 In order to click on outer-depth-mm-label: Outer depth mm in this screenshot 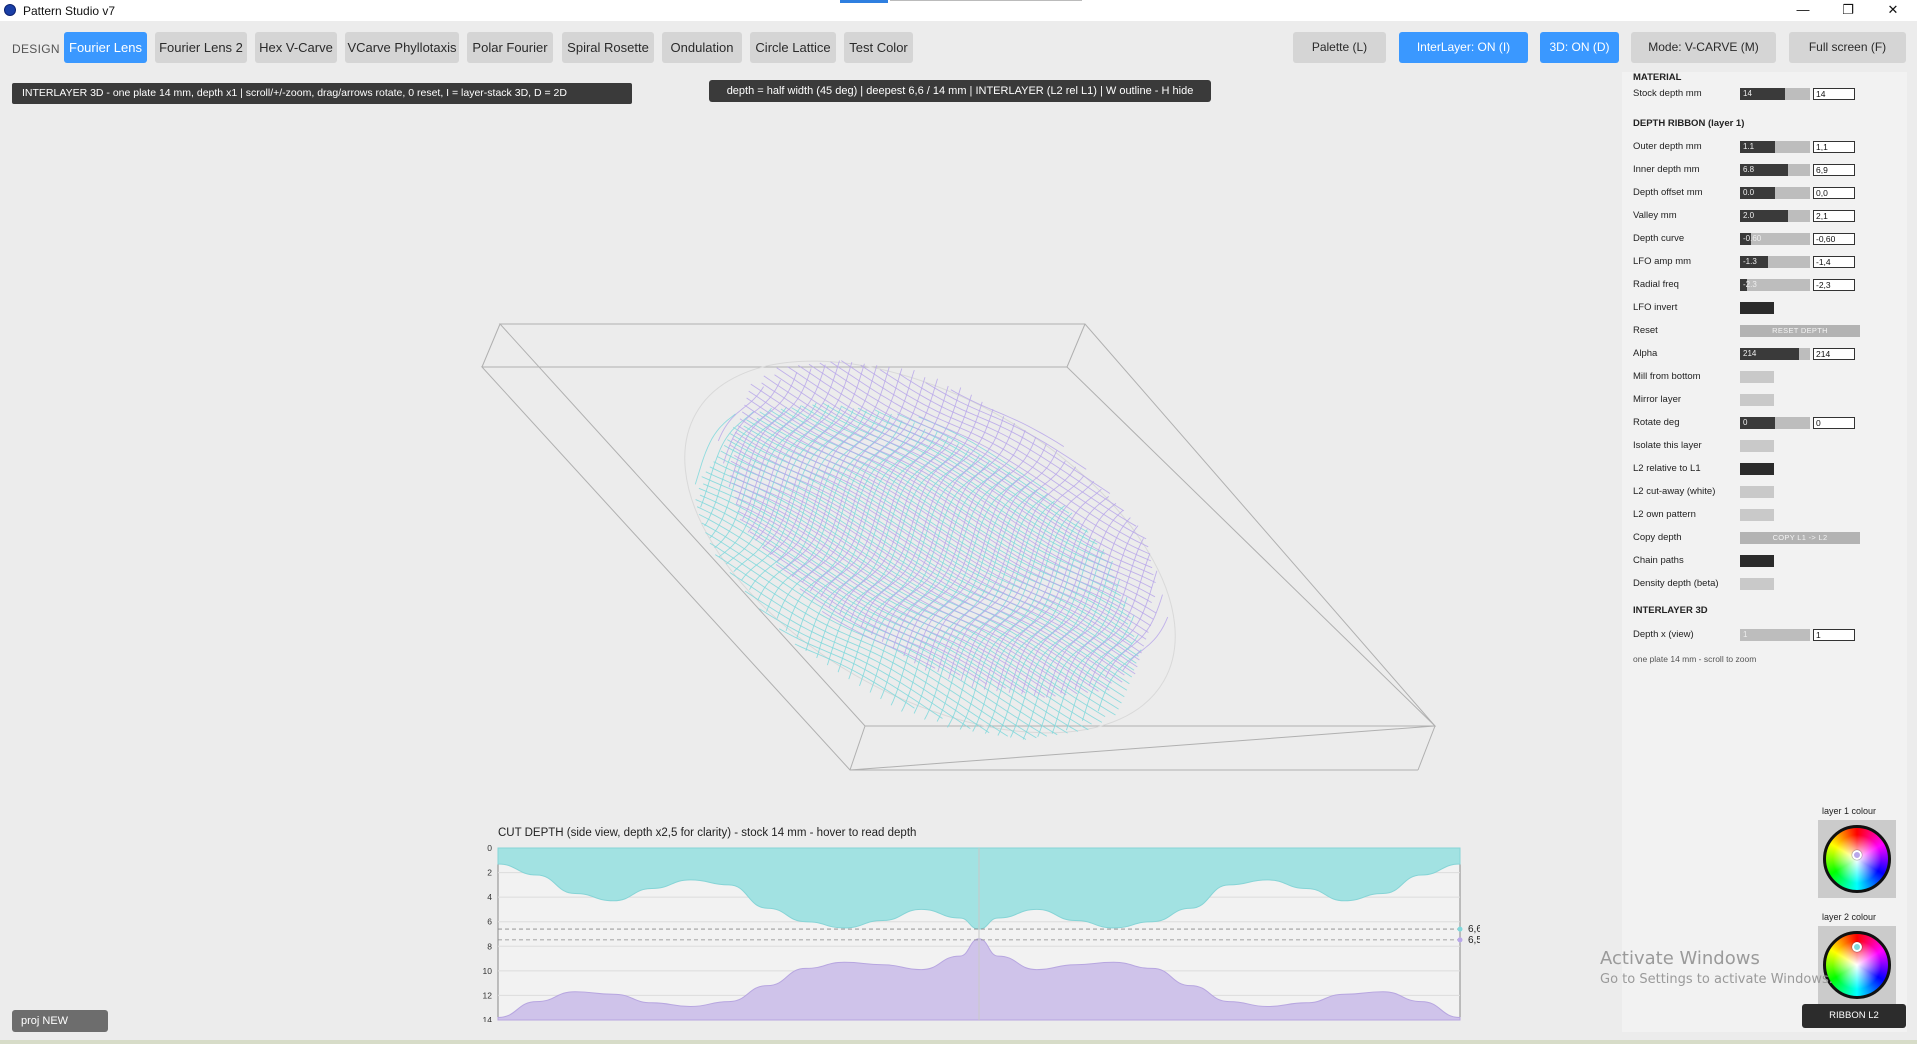, I will do `click(1667, 146)`.